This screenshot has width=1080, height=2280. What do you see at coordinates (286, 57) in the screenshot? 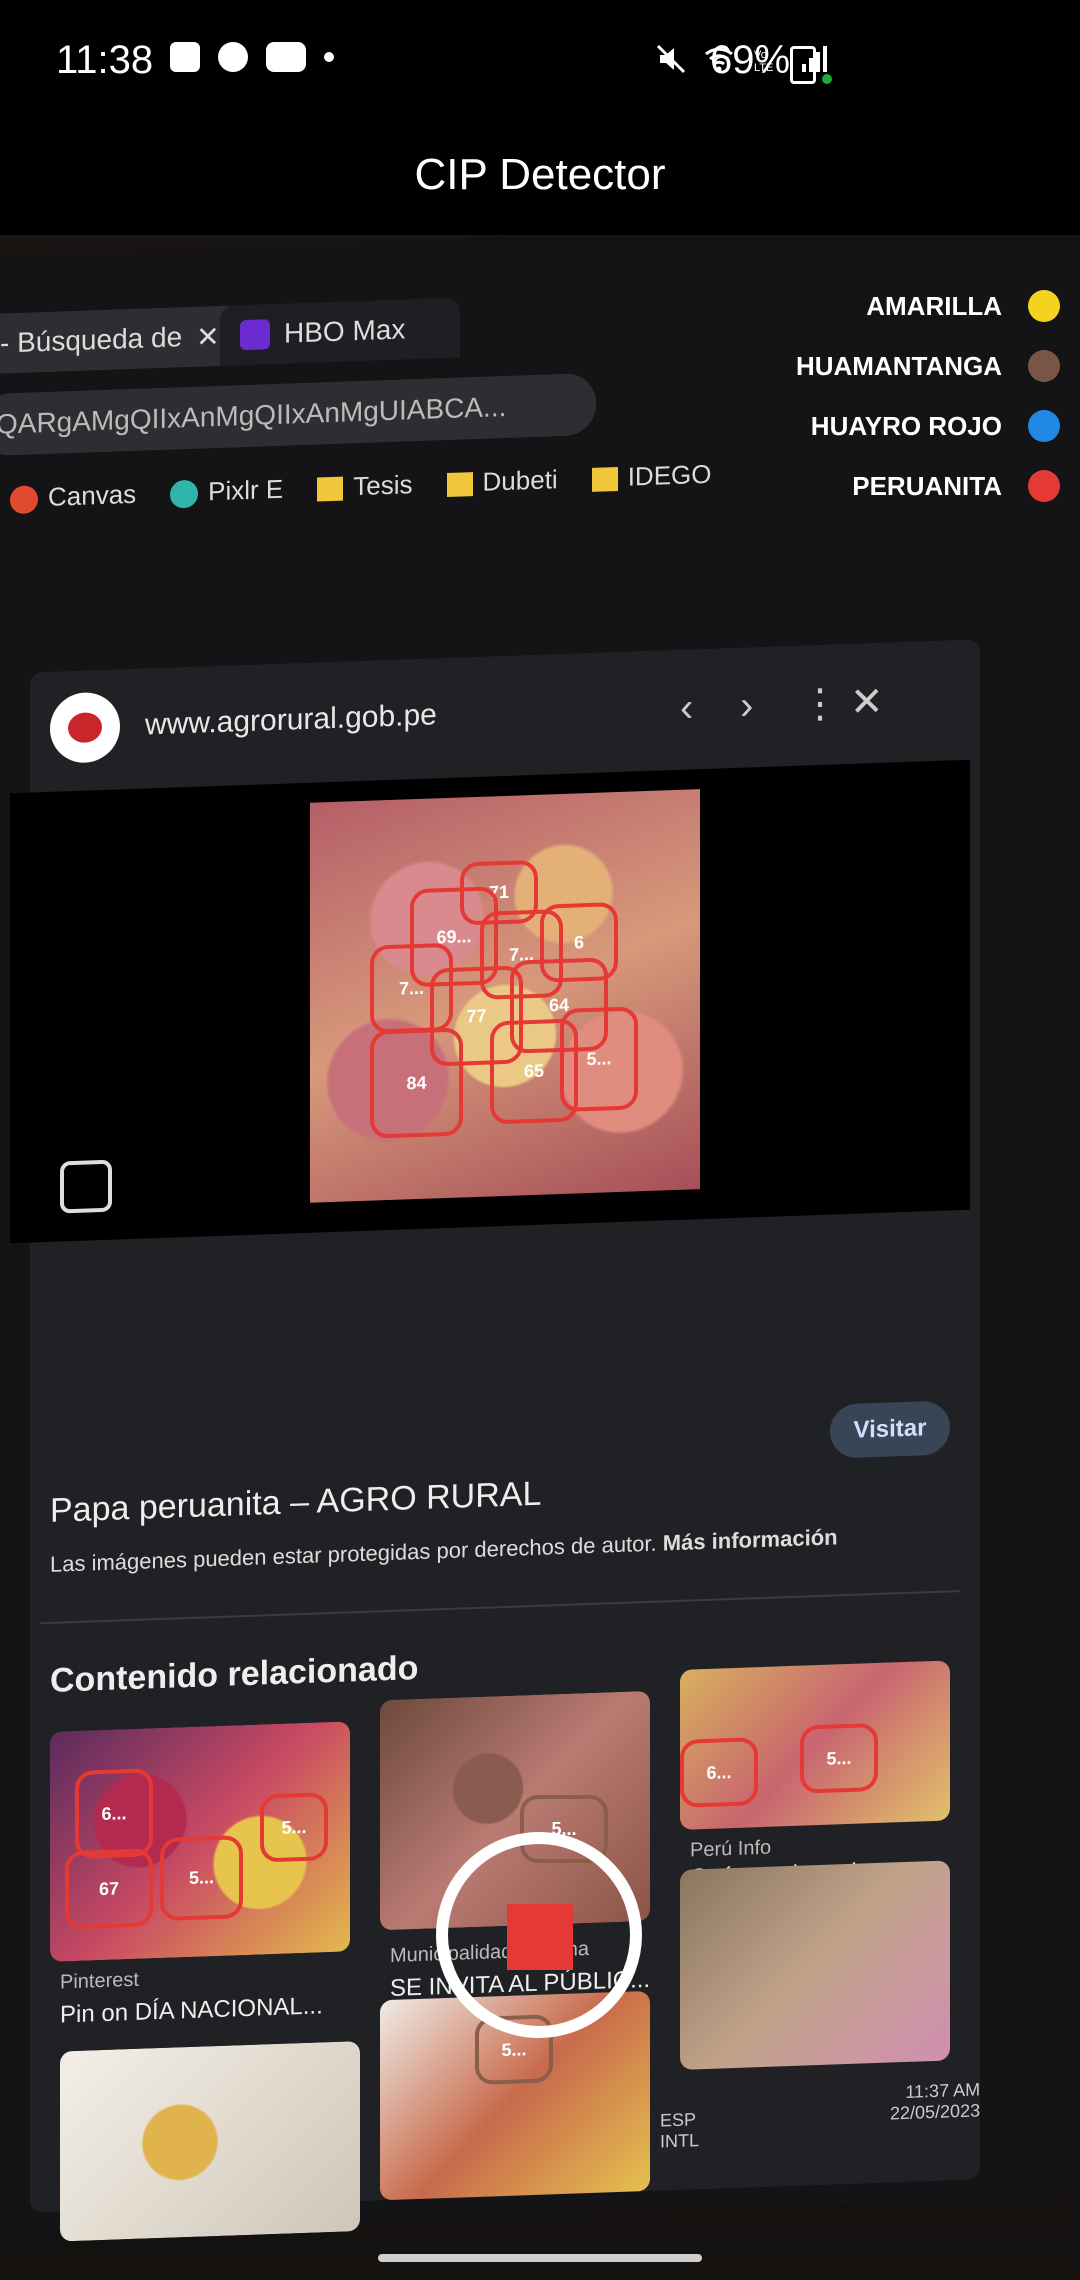
I see `youtube-icon` at bounding box center [286, 57].